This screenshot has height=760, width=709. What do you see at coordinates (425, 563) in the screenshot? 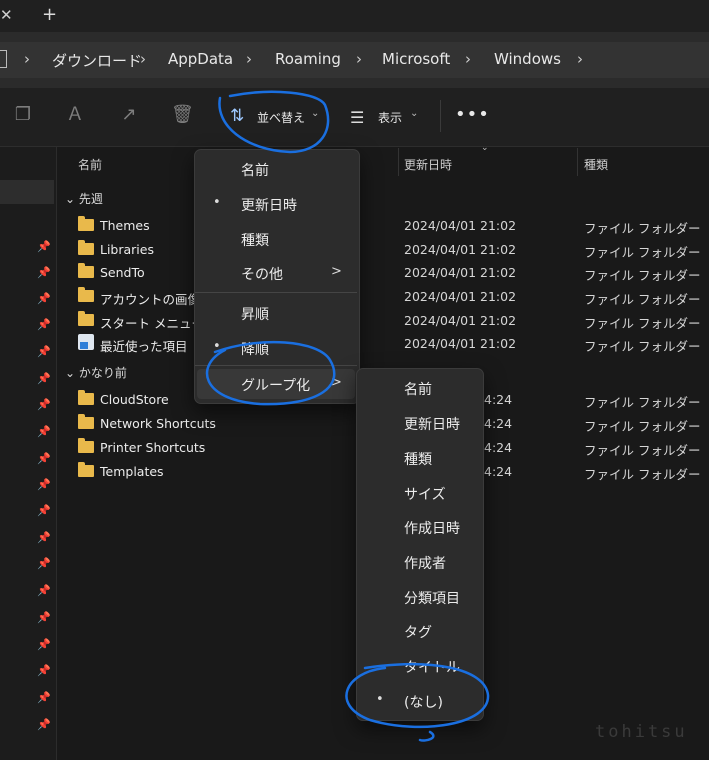
I see `group-menu-item-author: 作成者` at bounding box center [425, 563].